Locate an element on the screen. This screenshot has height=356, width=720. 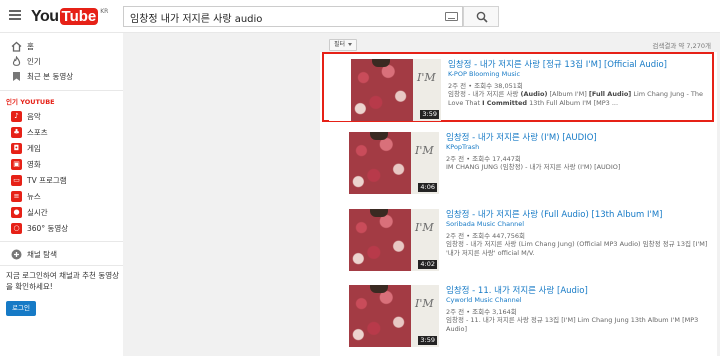
sidebar-item-label: 홈 is located at coordinates (30, 46).